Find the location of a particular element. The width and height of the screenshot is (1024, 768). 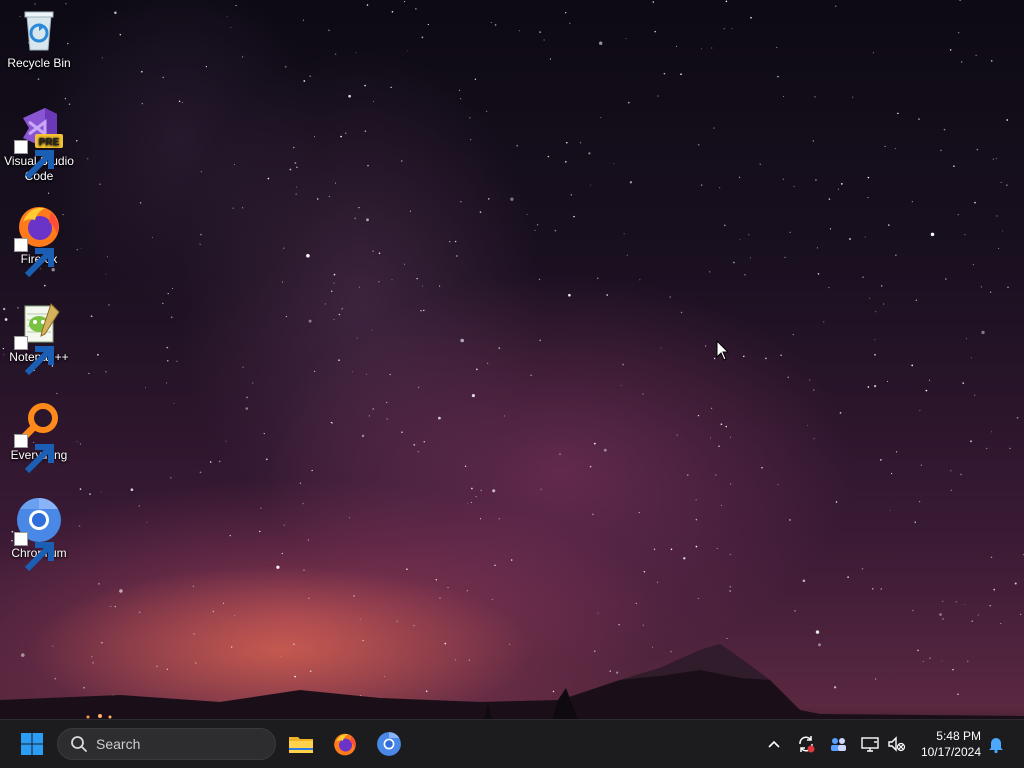

taskbar-firefox is located at coordinates (345, 744).